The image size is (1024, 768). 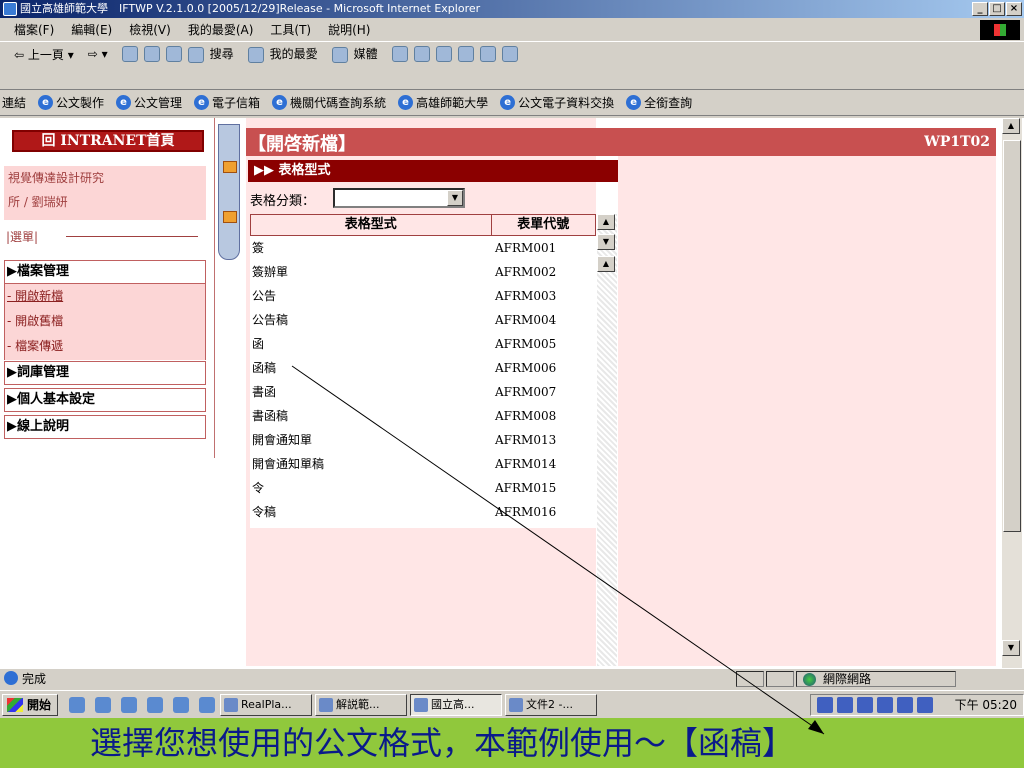 I want to click on history-icon, so click(x=399, y=54).